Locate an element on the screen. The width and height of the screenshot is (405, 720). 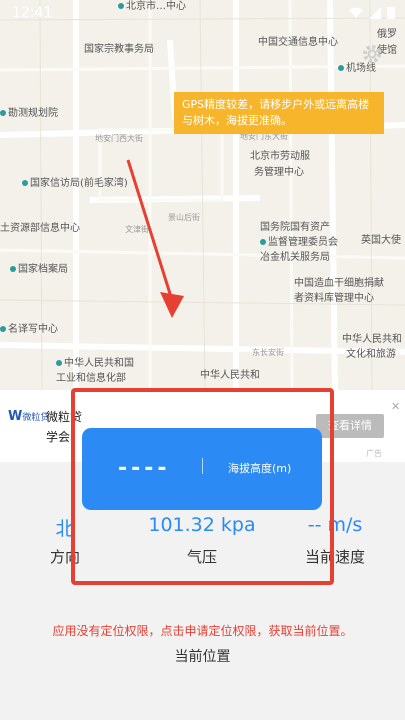
map-poi: 勘测规划院 is located at coordinates (29, 113).